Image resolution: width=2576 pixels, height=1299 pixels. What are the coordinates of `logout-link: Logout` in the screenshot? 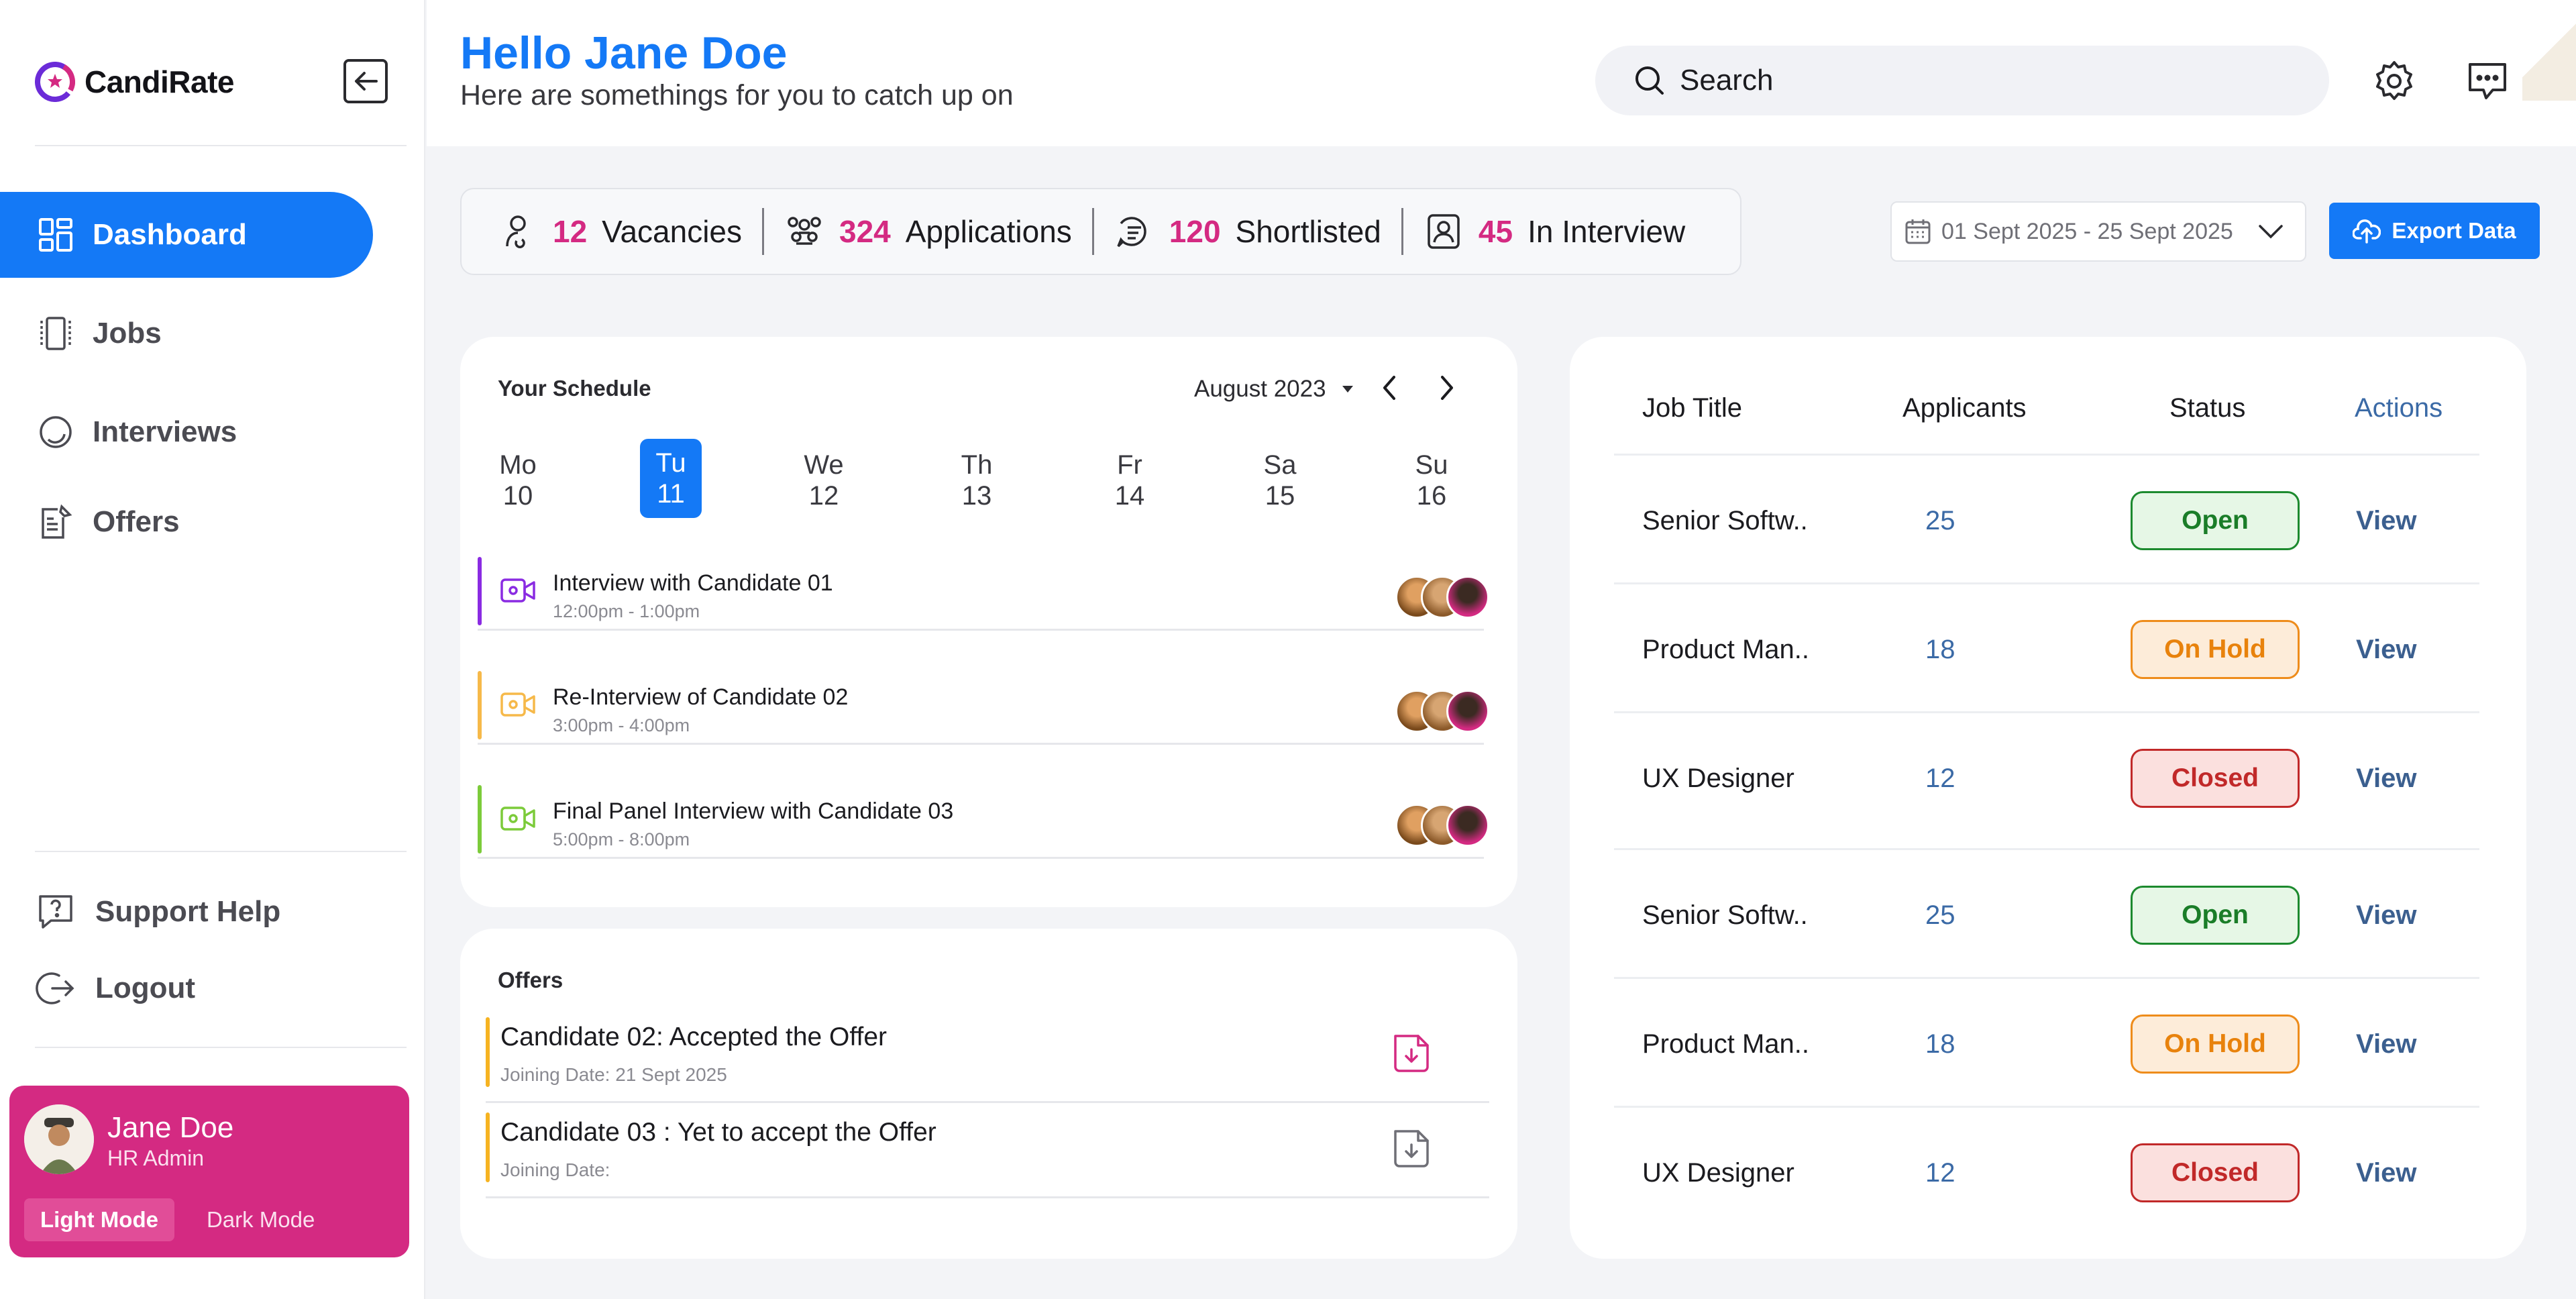 It's located at (115, 988).